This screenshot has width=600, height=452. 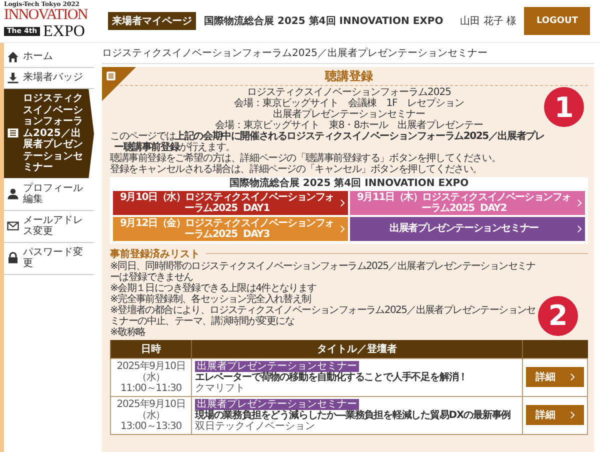 I want to click on list-heading: 事前登録済みリスト, so click(x=155, y=253).